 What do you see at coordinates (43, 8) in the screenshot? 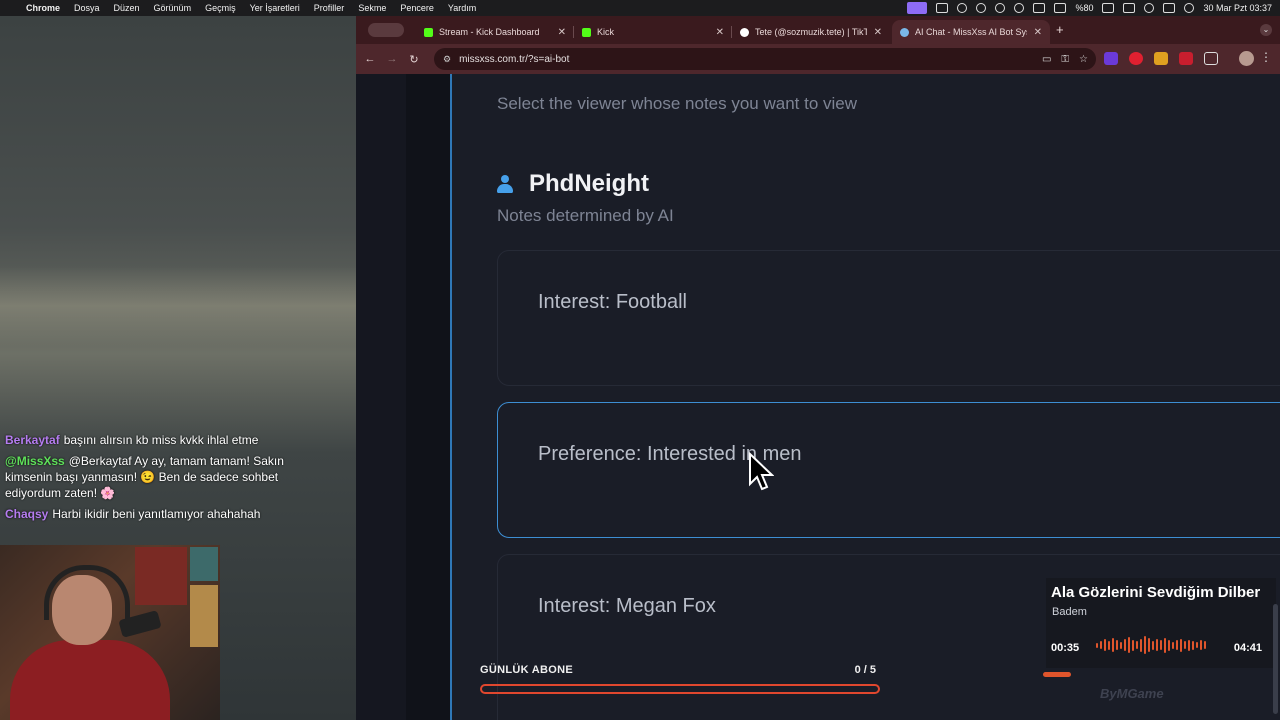
I see `menu-app-name: Chrome` at bounding box center [43, 8].